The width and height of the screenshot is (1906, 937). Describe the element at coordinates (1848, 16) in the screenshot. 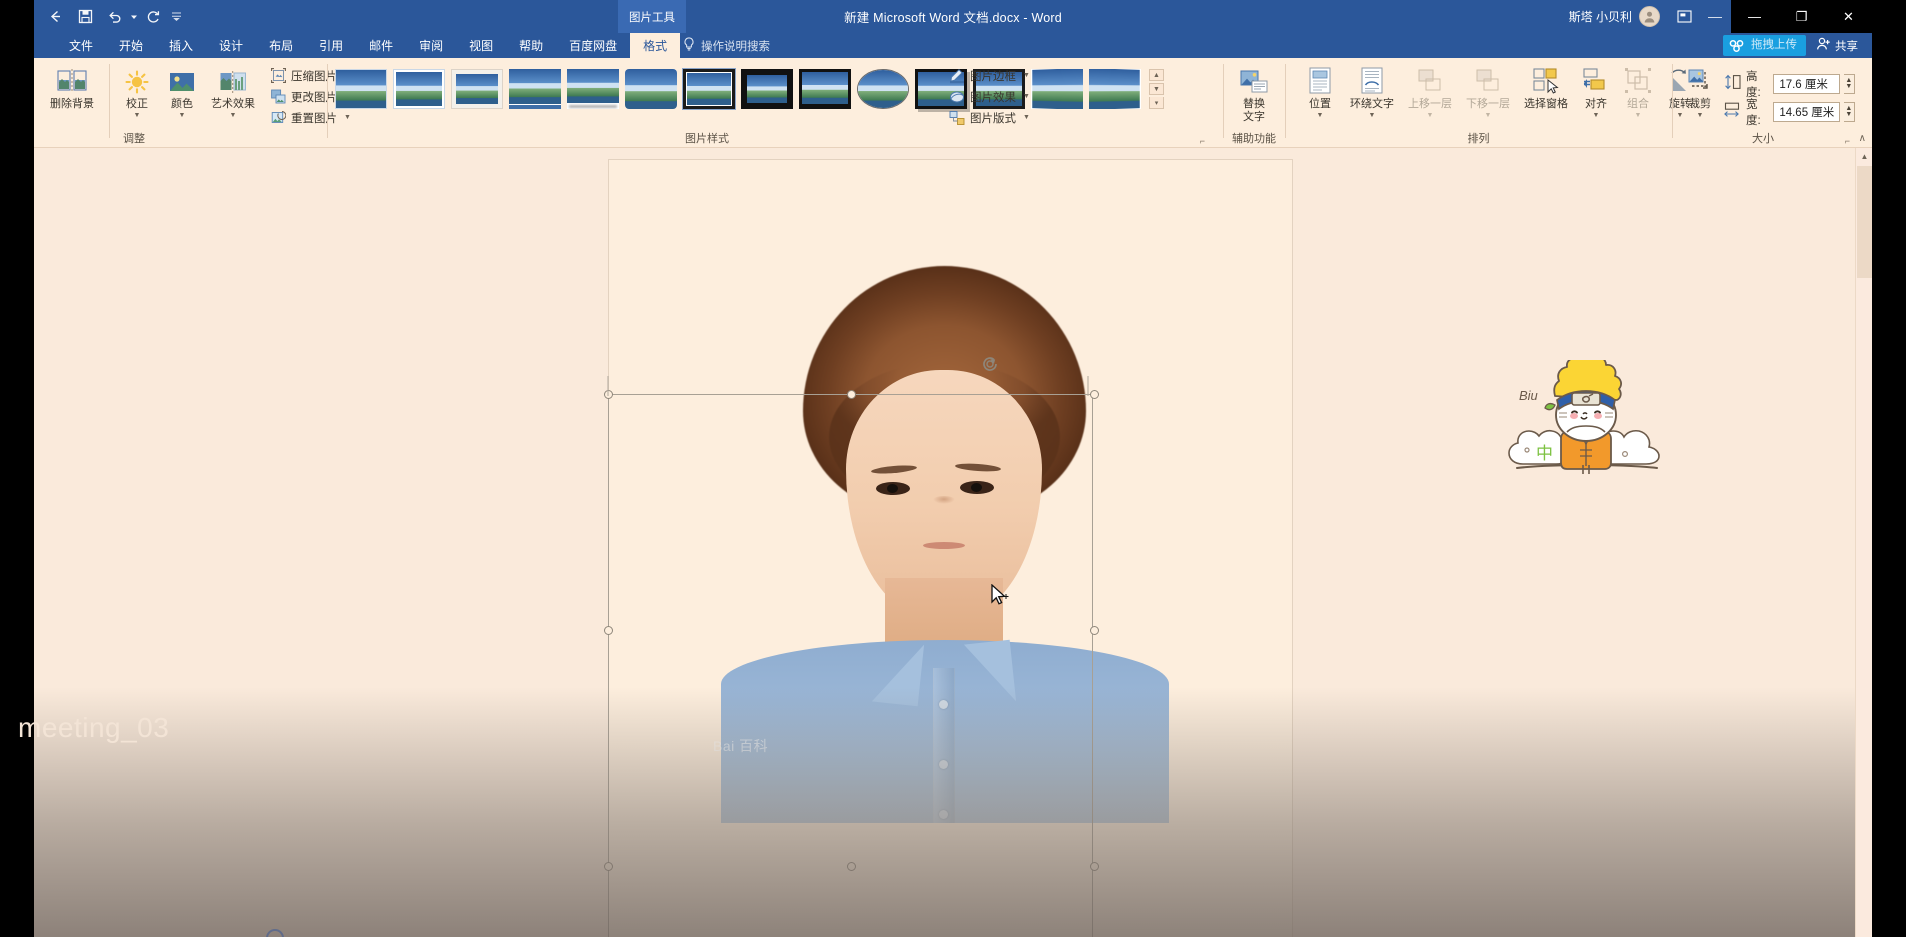

I see `window-close-button: ✕` at that location.